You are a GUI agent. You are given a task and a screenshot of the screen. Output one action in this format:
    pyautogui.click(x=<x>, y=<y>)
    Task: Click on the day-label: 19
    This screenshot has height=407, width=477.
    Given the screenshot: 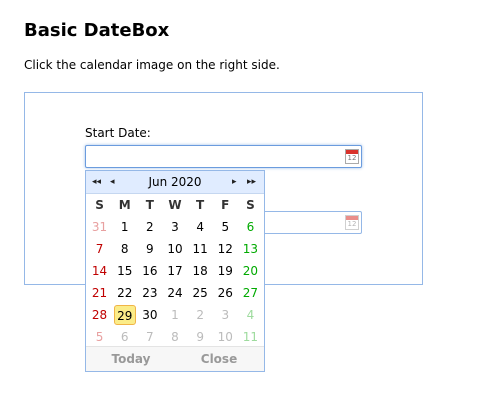 What is the action you would take?
    pyautogui.click(x=225, y=271)
    